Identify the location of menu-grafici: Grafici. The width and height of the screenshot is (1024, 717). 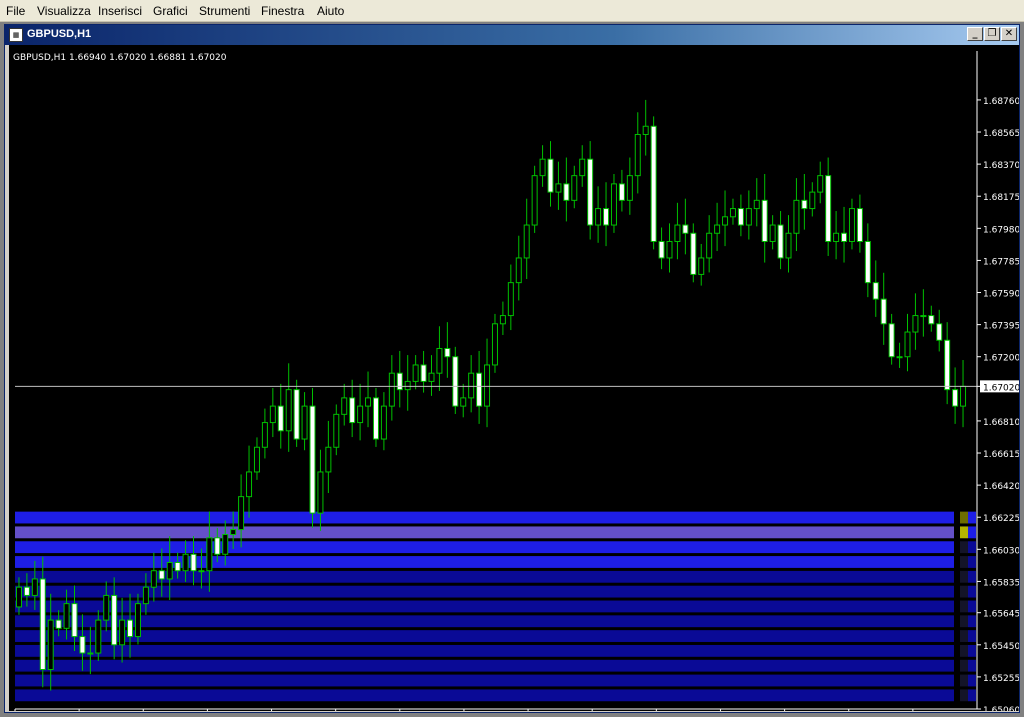
(170, 11).